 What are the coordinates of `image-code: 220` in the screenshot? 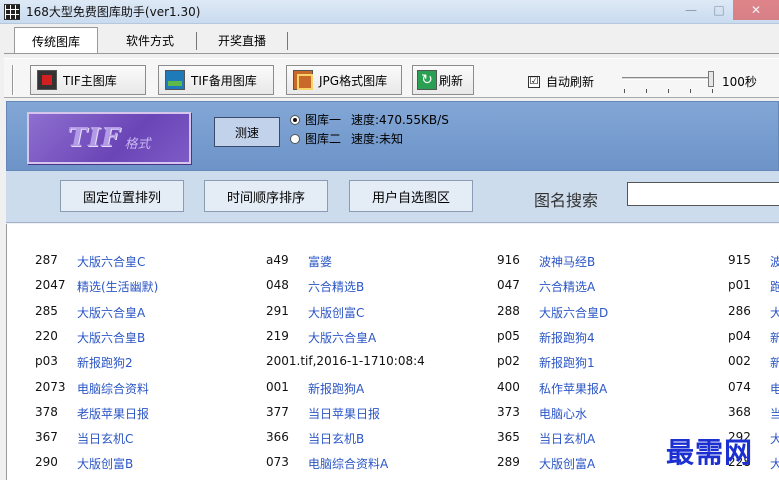 It's located at (46, 335).